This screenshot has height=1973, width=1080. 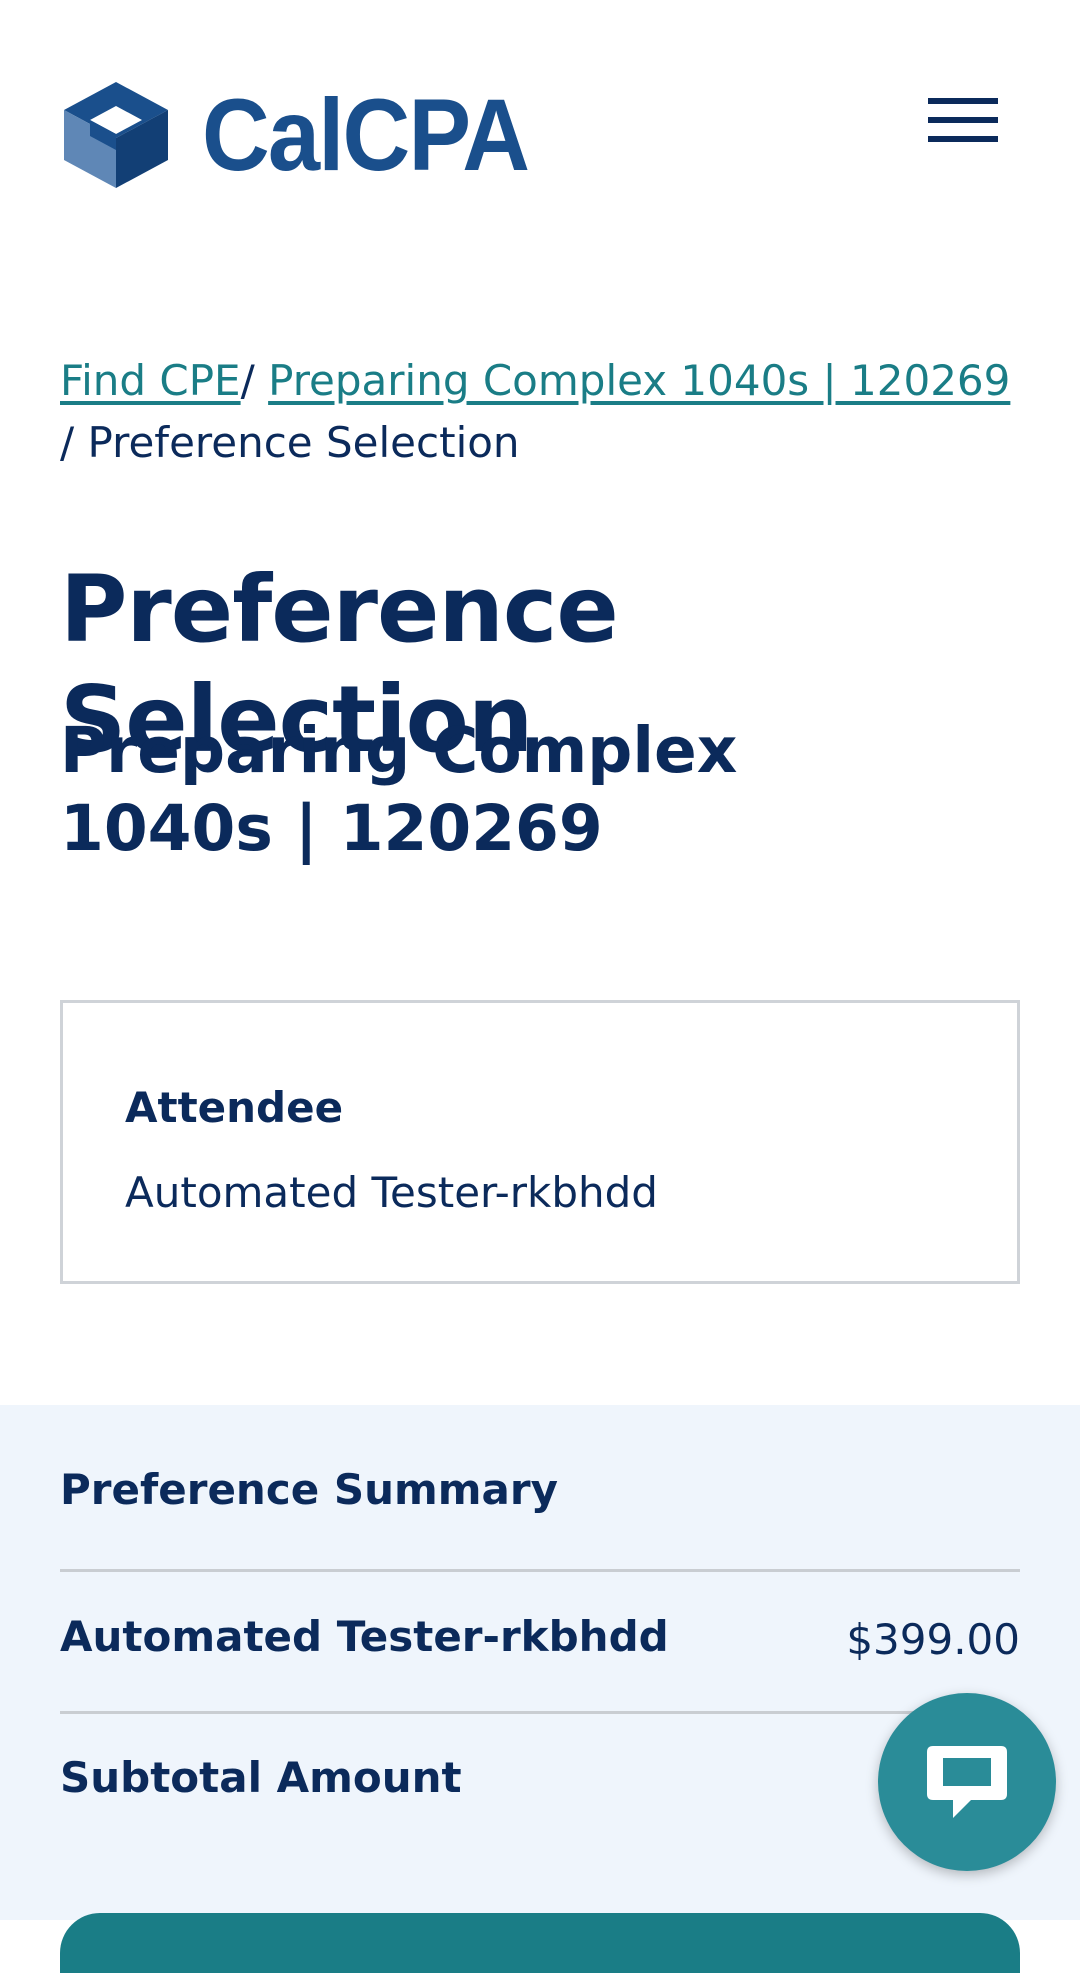 I want to click on brand-name: CalCPA, so click(x=366, y=135).